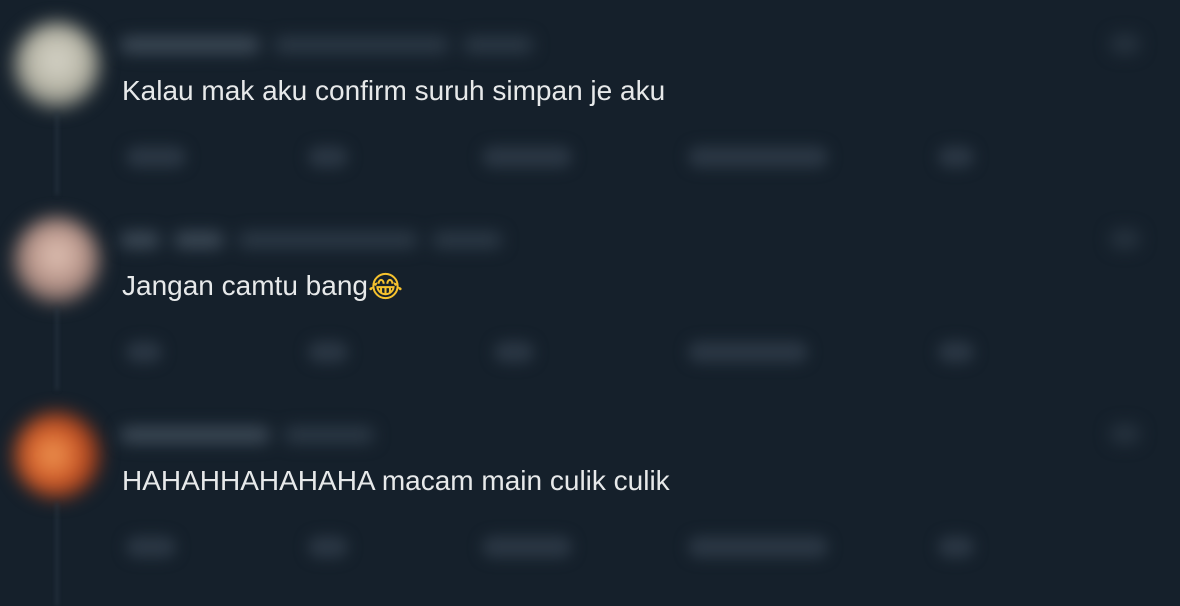 This screenshot has width=1180, height=606. I want to click on face-with-tears-of-joy-emoji: 😂, so click(385, 287).